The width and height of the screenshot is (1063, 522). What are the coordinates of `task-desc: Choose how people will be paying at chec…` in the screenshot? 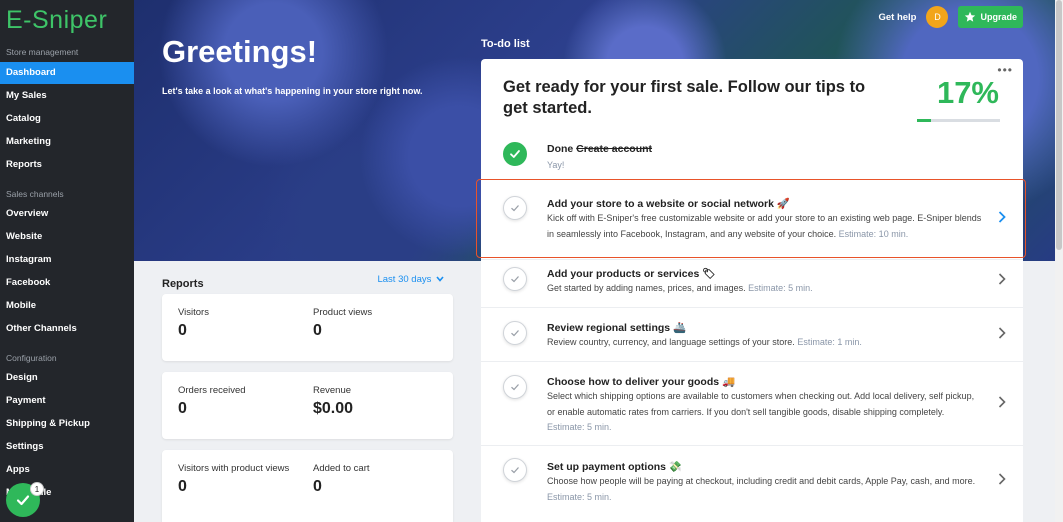 It's located at (764, 489).